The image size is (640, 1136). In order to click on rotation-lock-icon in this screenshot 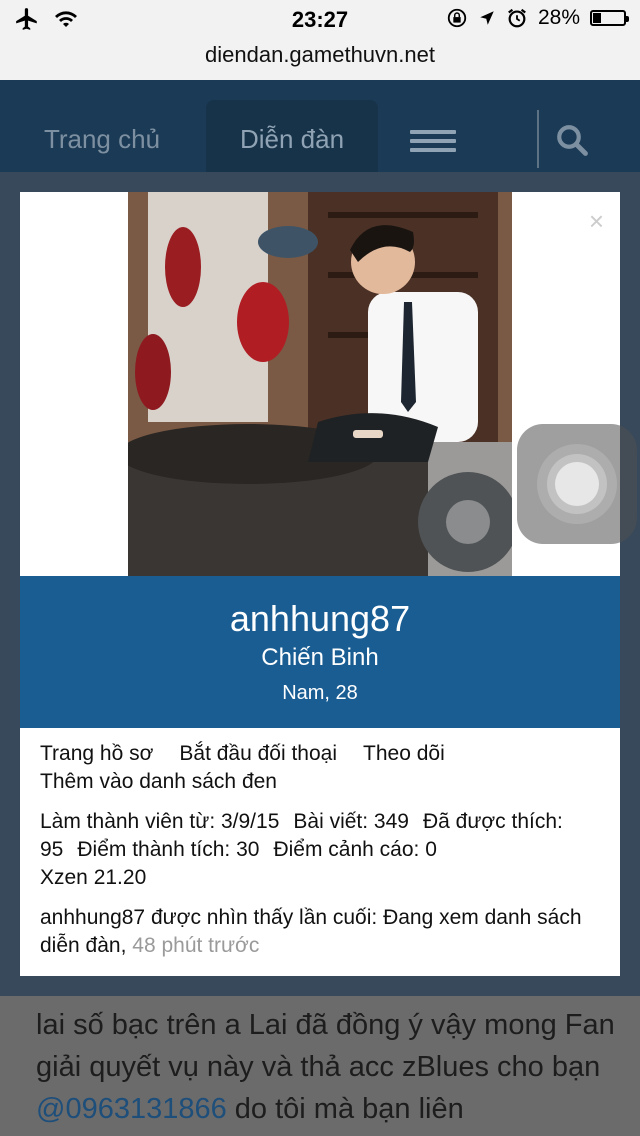, I will do `click(457, 18)`.